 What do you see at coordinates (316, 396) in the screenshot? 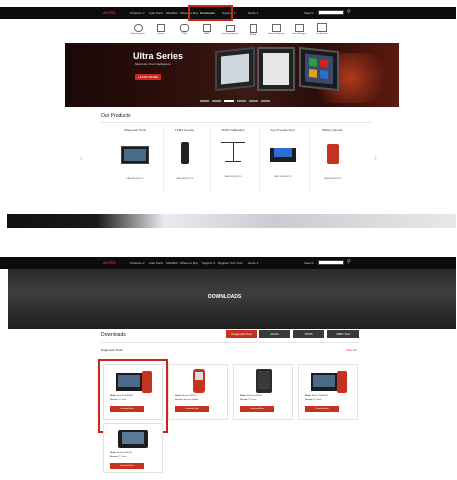
I see `model-label: Model: MaxiCOM MK906` at bounding box center [316, 396].